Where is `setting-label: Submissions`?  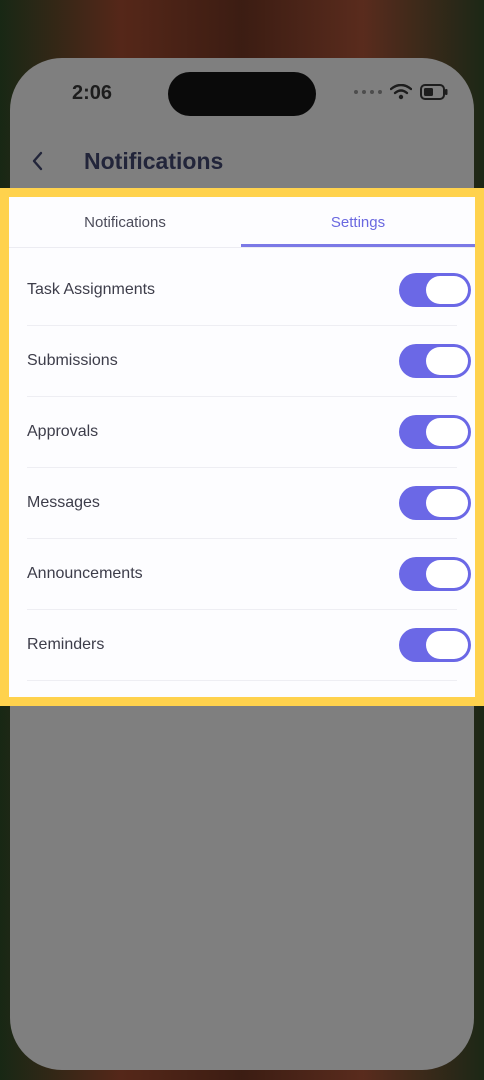 setting-label: Submissions is located at coordinates (72, 360).